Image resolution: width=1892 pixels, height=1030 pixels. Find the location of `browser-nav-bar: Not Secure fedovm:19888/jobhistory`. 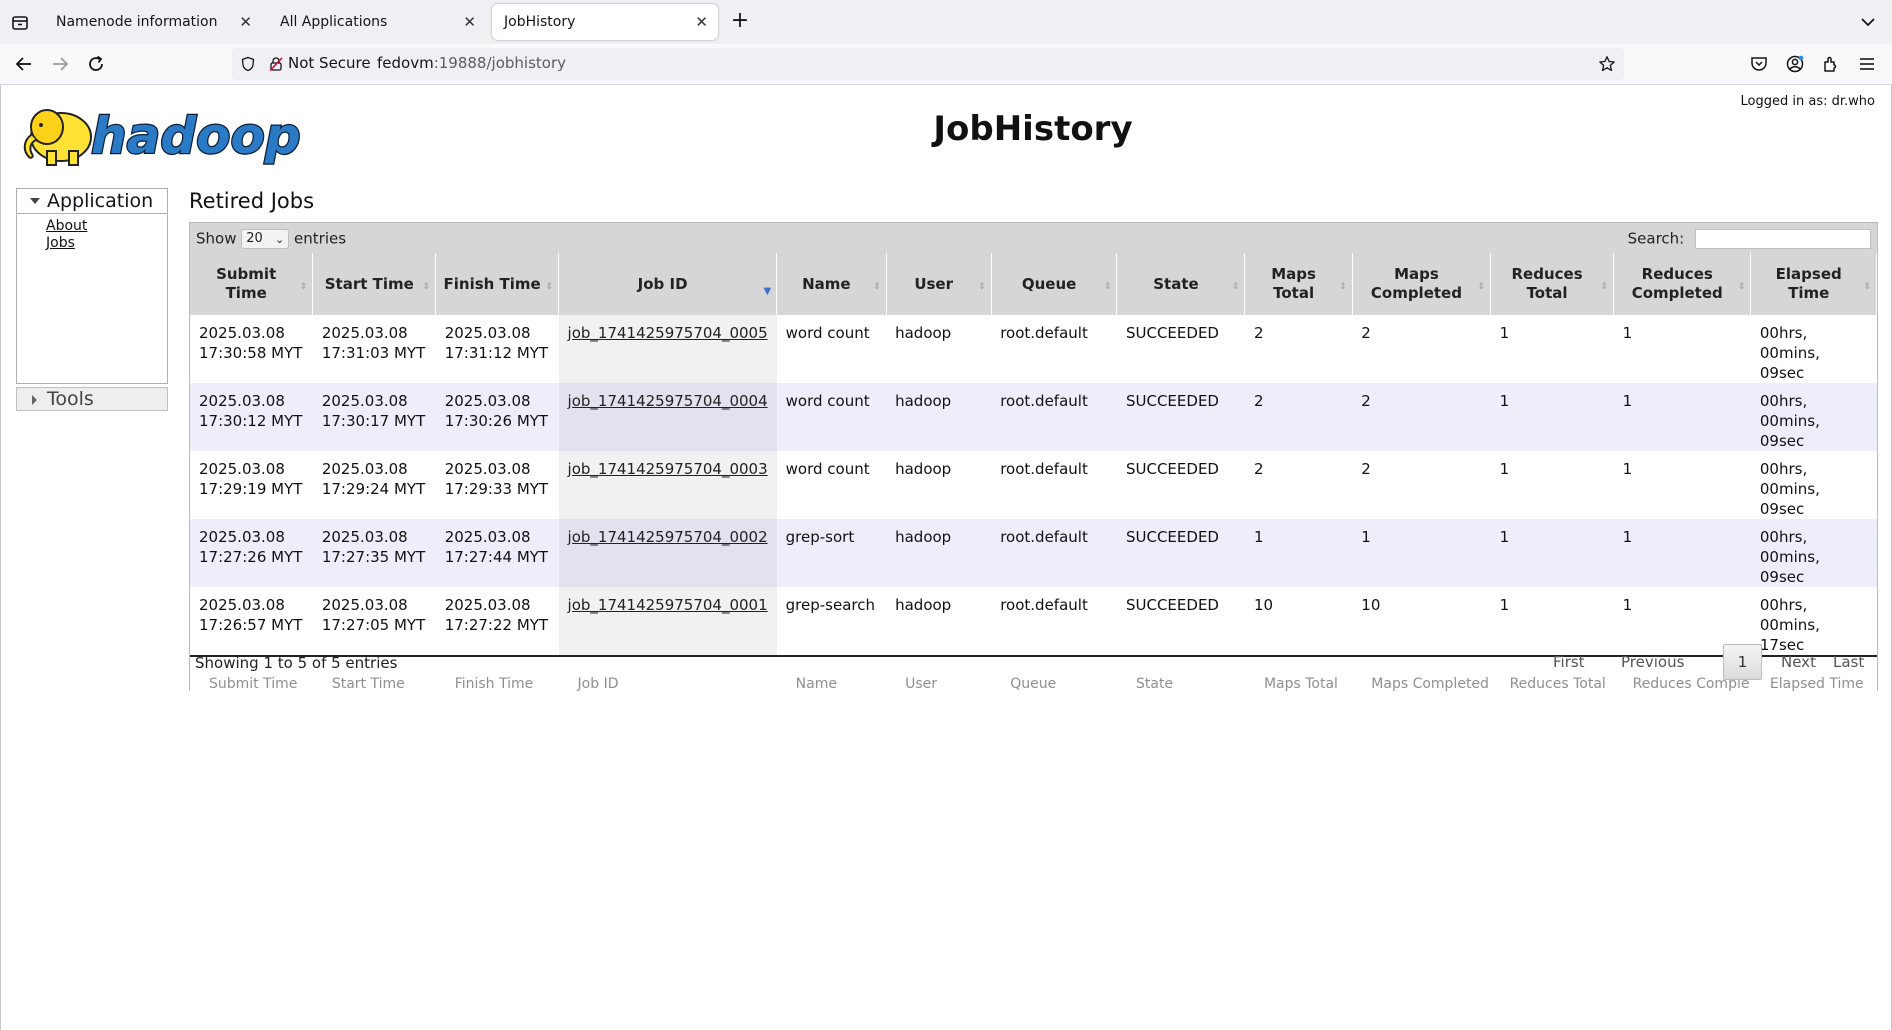

browser-nav-bar: Not Secure fedovm:19888/jobhistory is located at coordinates (946, 64).